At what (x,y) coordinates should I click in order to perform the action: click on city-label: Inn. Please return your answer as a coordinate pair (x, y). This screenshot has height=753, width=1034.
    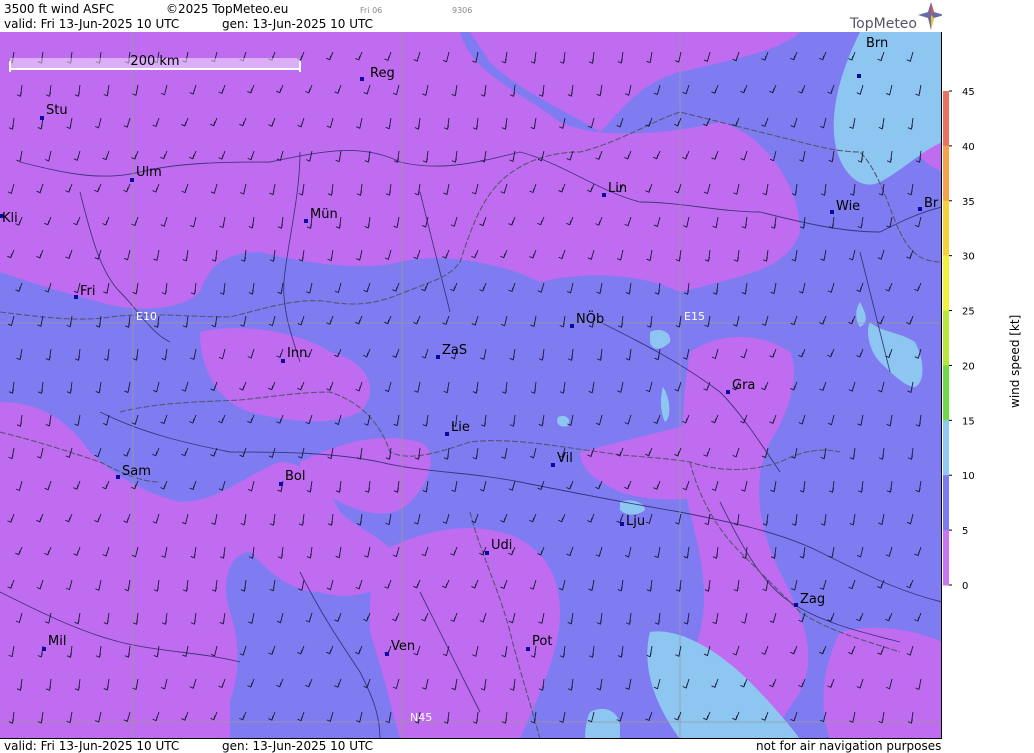
    Looking at the image, I should click on (297, 353).